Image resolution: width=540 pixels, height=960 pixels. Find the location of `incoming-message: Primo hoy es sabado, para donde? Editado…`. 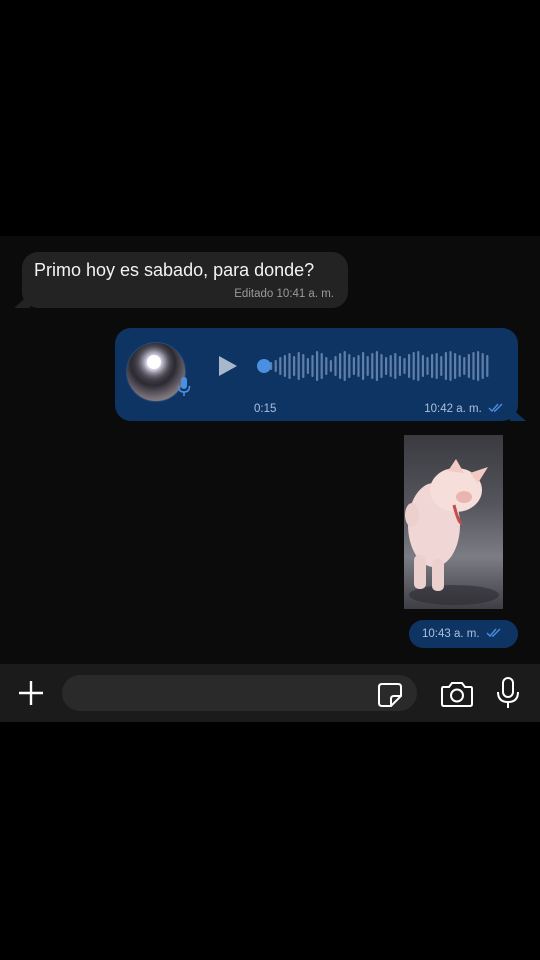

incoming-message: Primo hoy es sabado, para donde? Editado… is located at coordinates (181, 280).